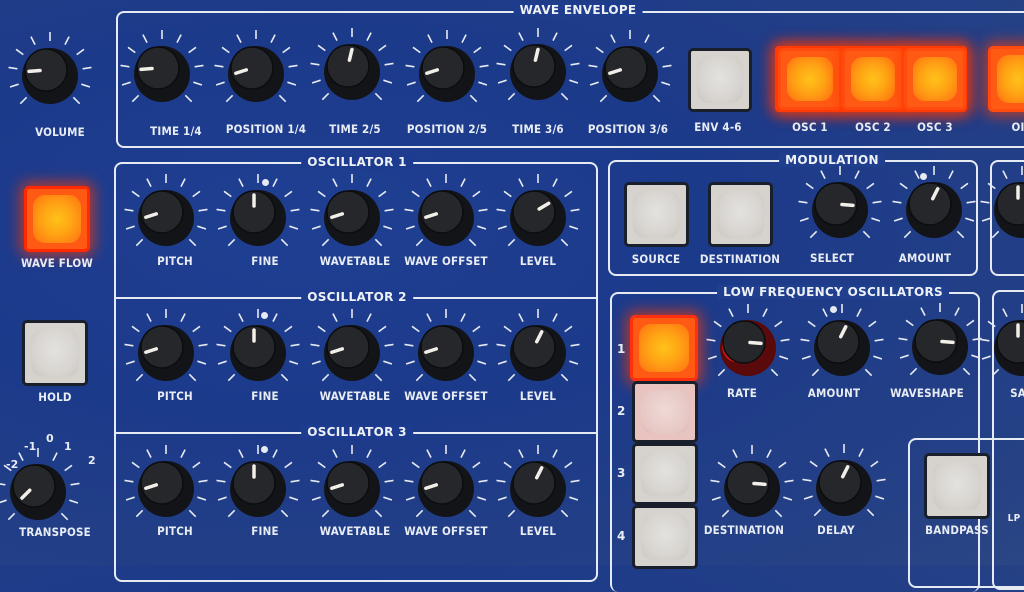  I want to click on osc3-wavetable-label: WAVETABLE, so click(355, 531).